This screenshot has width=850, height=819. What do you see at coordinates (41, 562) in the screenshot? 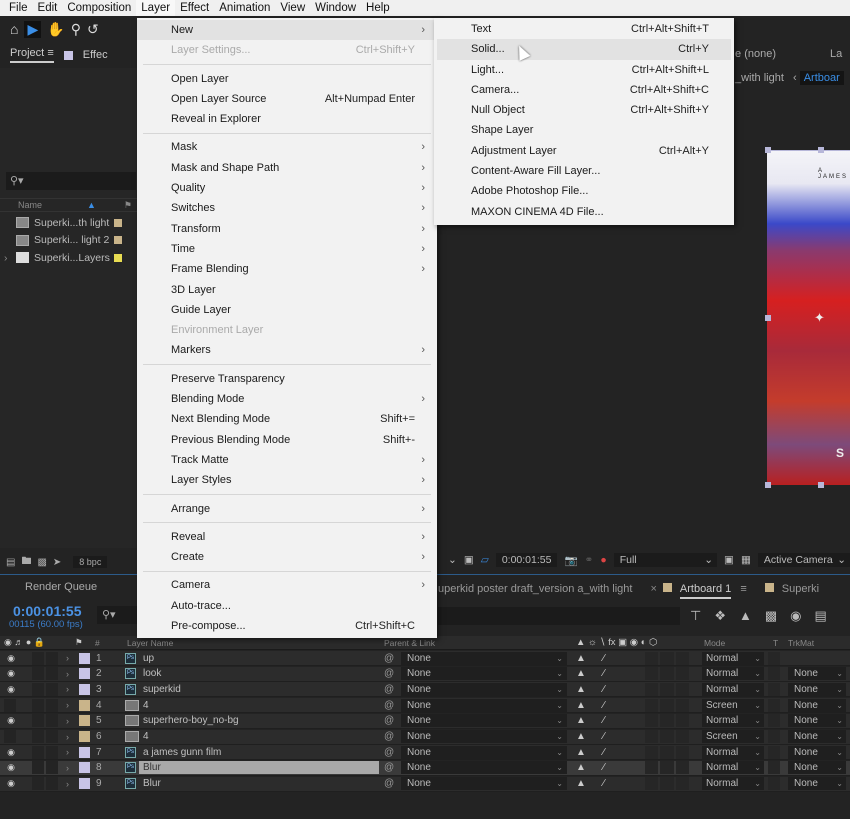
I see `new-composition-icon: ▩` at bounding box center [41, 562].